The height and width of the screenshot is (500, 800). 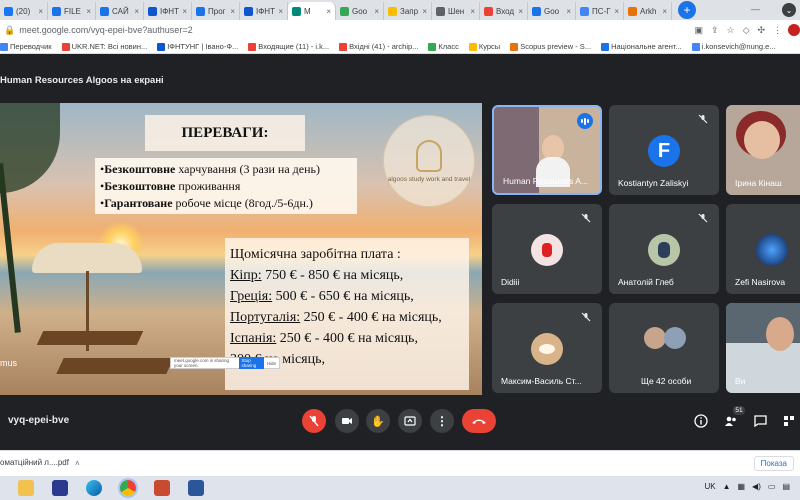 What do you see at coordinates (24, 11) in the screenshot?
I see `browser-tab: (20) ×` at bounding box center [24, 11].